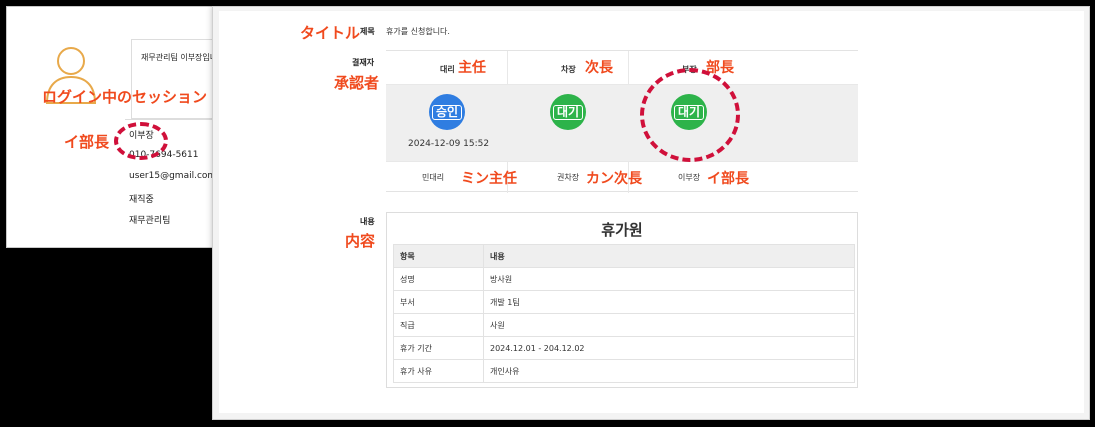 This screenshot has width=1095, height=427. What do you see at coordinates (173, 119) in the screenshot?
I see `divider` at bounding box center [173, 119].